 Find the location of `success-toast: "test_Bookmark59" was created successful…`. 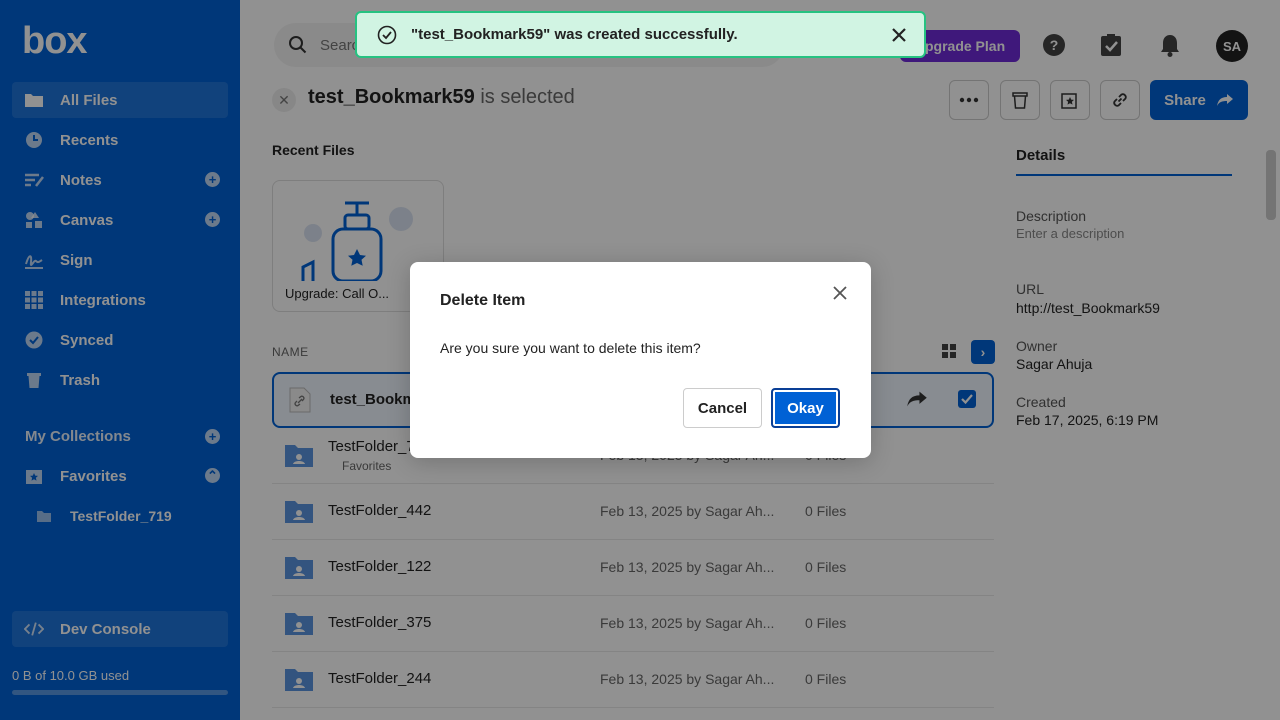

success-toast: "test_Bookmark59" was created successful… is located at coordinates (640, 34).